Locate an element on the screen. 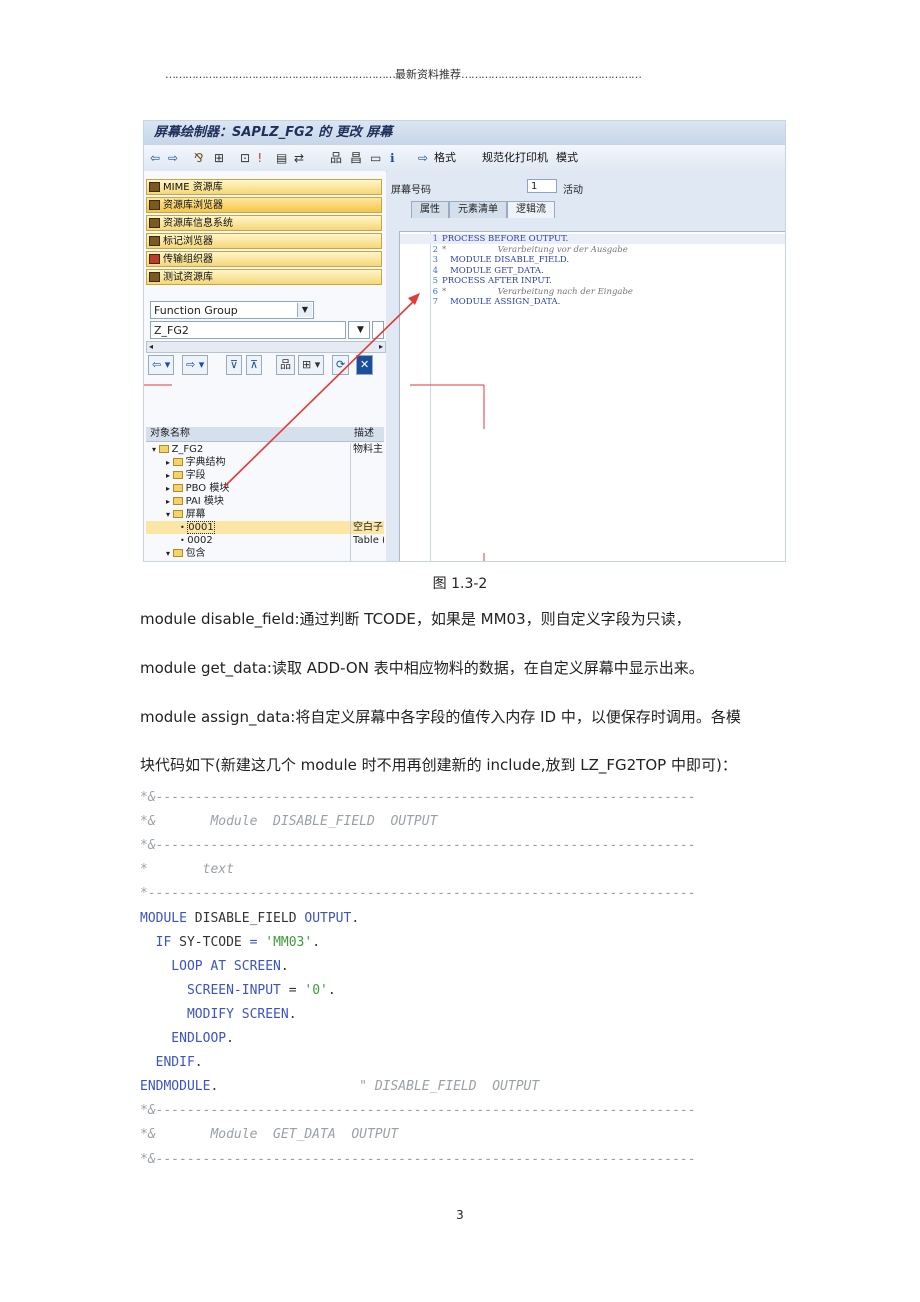  code-line: MODIFY SCREEN. is located at coordinates (218, 1014).